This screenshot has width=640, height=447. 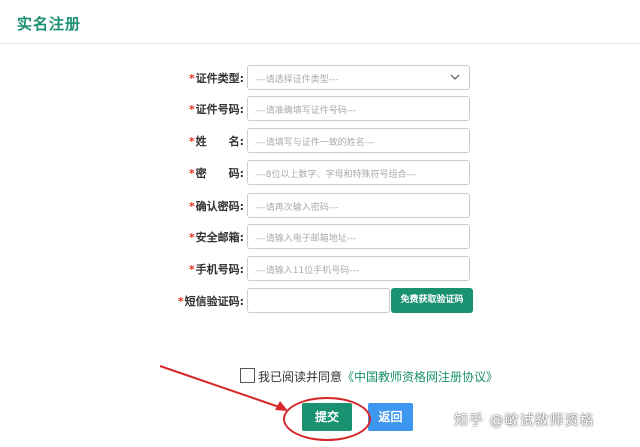 I want to click on page-header: 实名注册, so click(x=320, y=22).